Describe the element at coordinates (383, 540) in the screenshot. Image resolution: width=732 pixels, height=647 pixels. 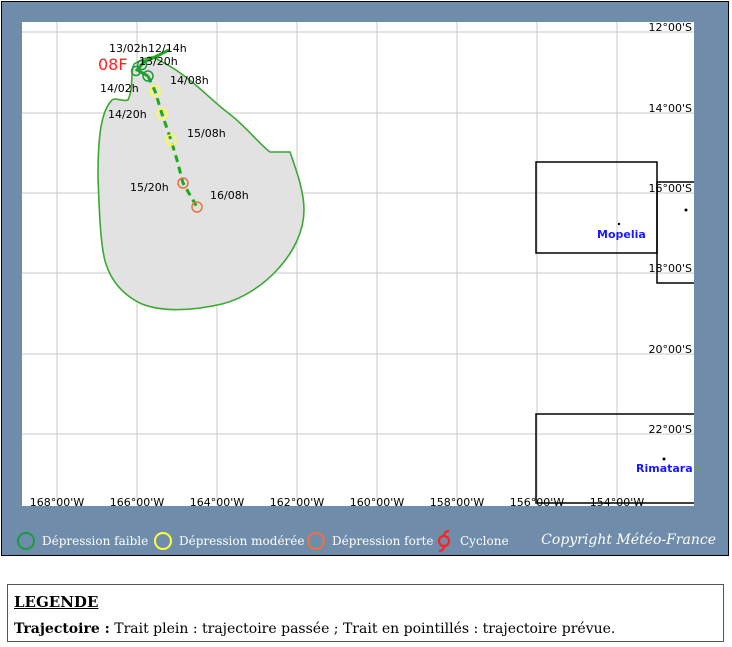
I see `legend-label: Dépression forte` at that location.